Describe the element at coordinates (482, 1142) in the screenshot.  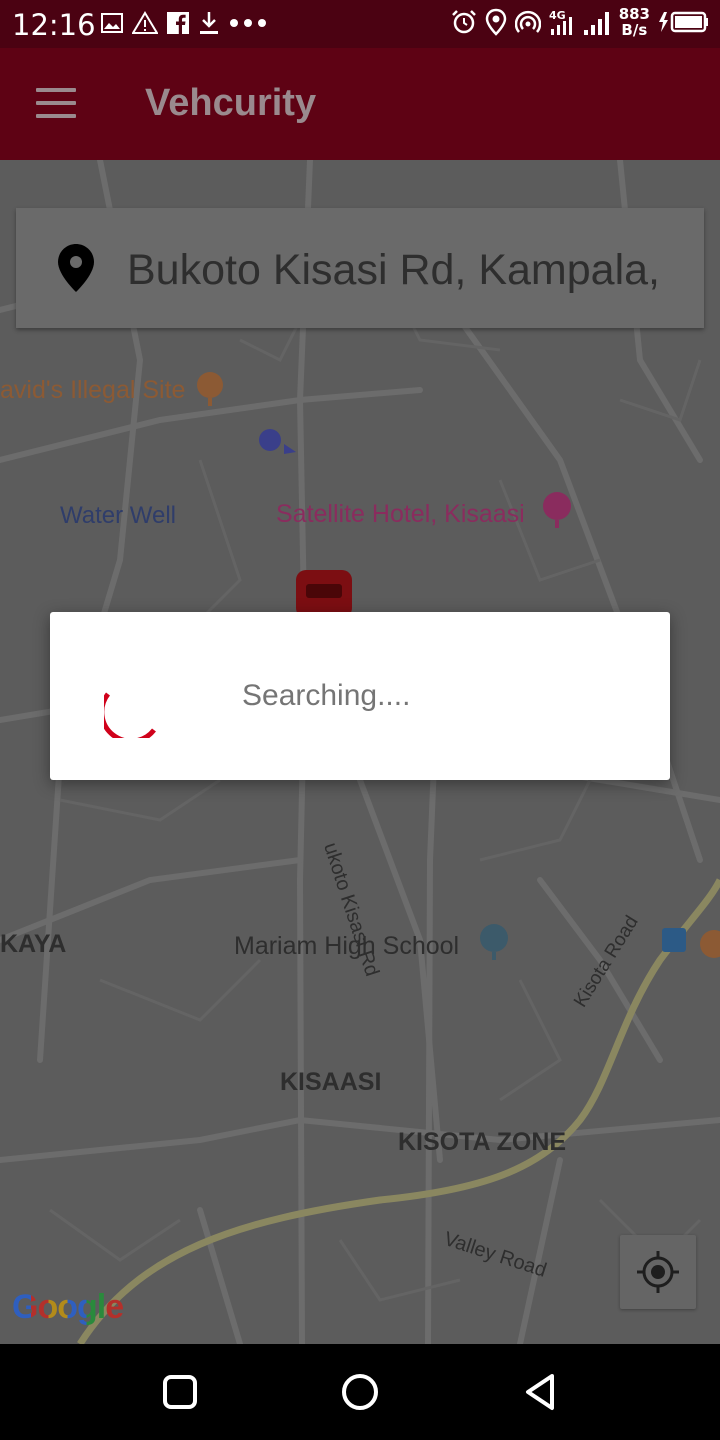
I see `map-label-area-kisota-zone: KISOTA ZONE` at that location.